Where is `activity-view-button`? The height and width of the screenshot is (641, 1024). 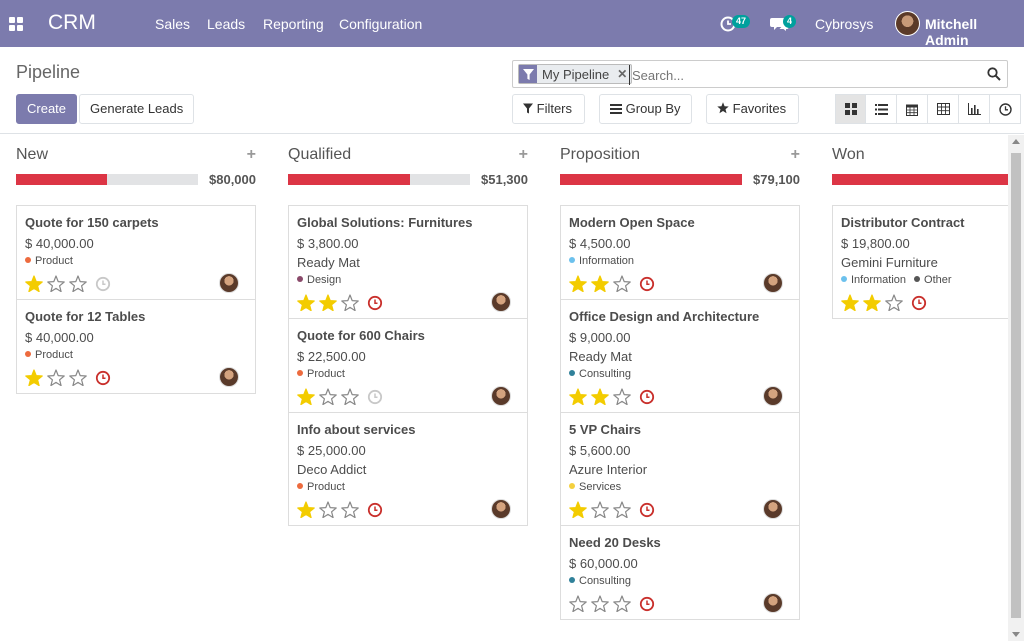
activity-view-button is located at coordinates (1005, 109).